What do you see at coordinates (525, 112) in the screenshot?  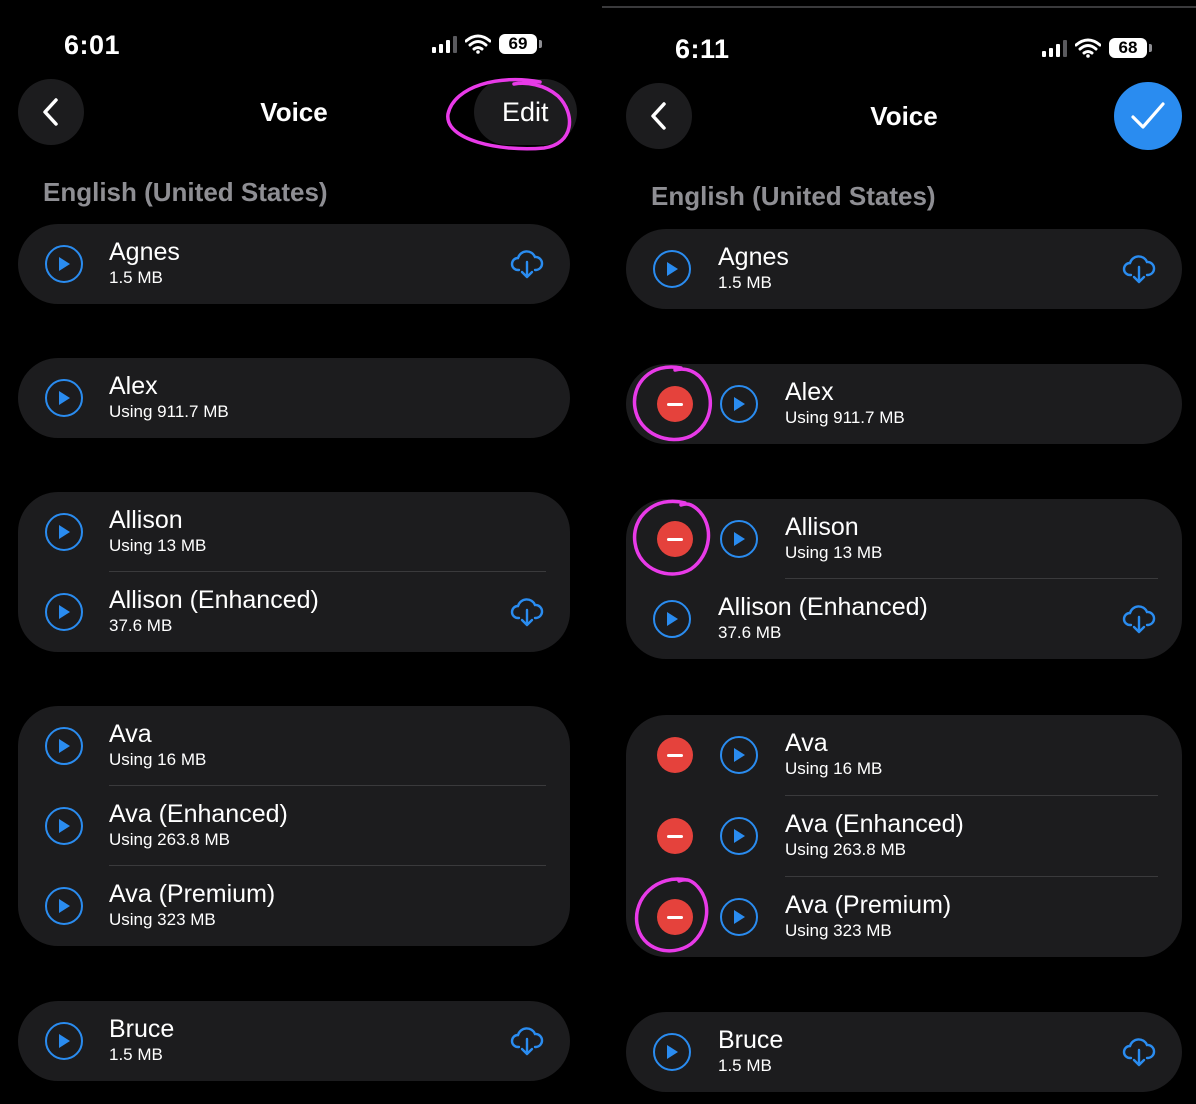 I see `edit-button: Edit` at bounding box center [525, 112].